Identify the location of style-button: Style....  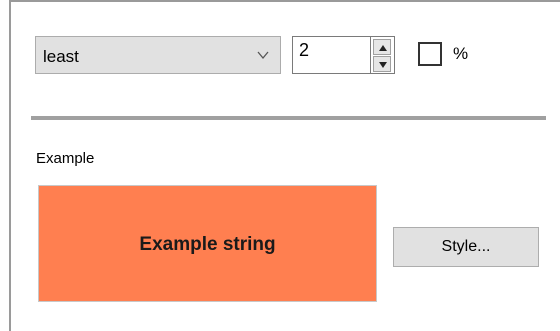
(466, 247).